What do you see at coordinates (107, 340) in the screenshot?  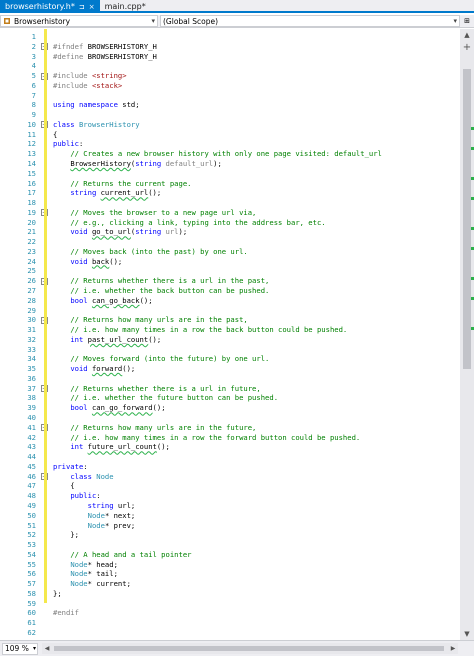 I see `code-line: int past_url_count();` at bounding box center [107, 340].